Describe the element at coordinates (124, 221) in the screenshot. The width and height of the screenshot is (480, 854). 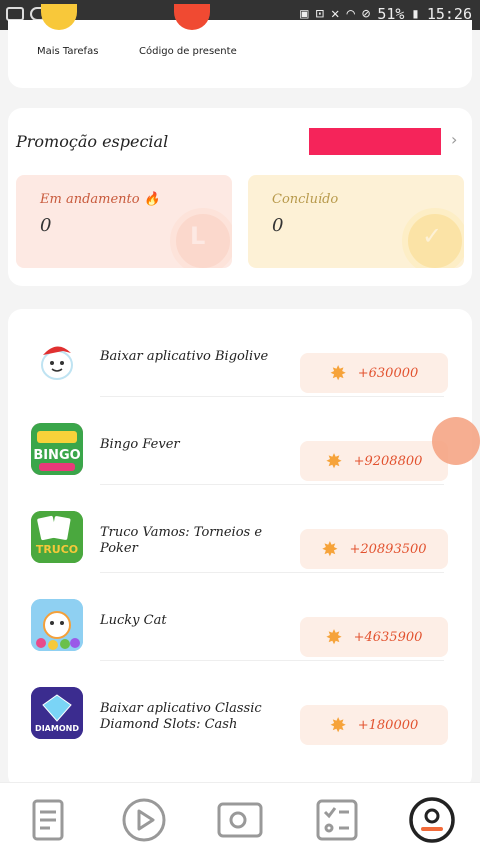
I see `in-progress-box: Em andamento 🔥 0 L` at that location.